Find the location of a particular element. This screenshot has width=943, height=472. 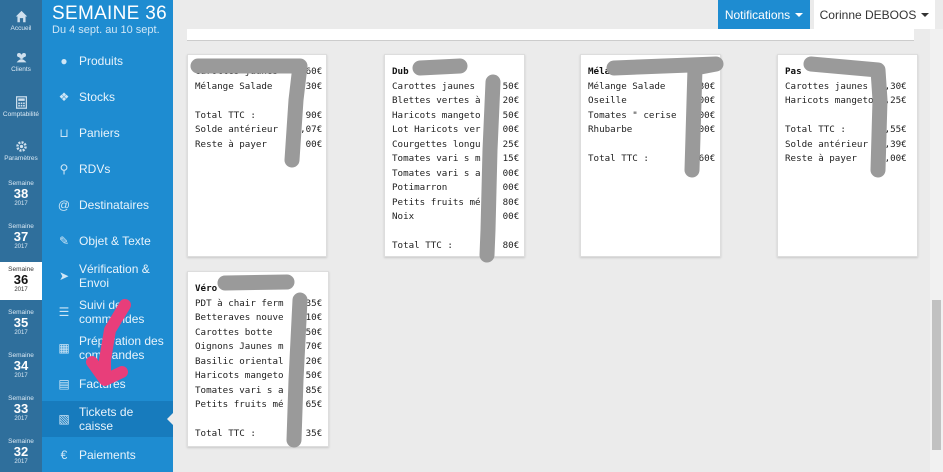

apple-icon: ● is located at coordinates (64, 61).